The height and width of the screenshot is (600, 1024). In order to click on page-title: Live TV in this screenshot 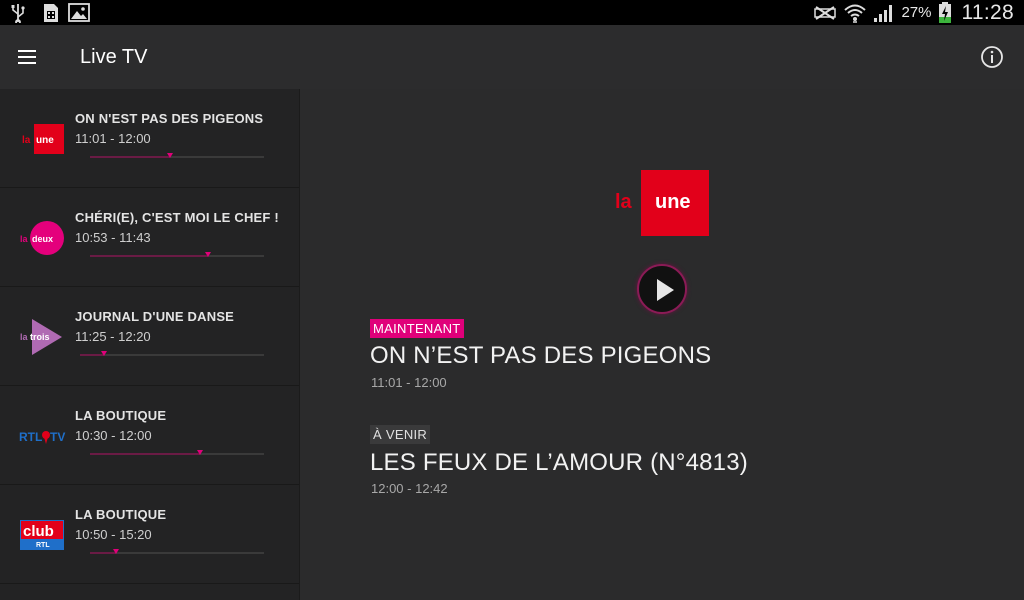, I will do `click(114, 57)`.